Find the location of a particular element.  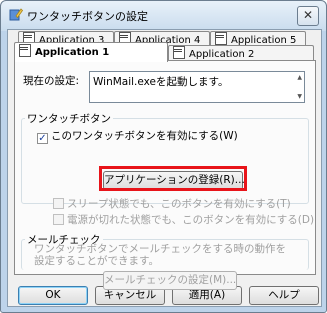

help-button: ヘルプ is located at coordinates (284, 295).